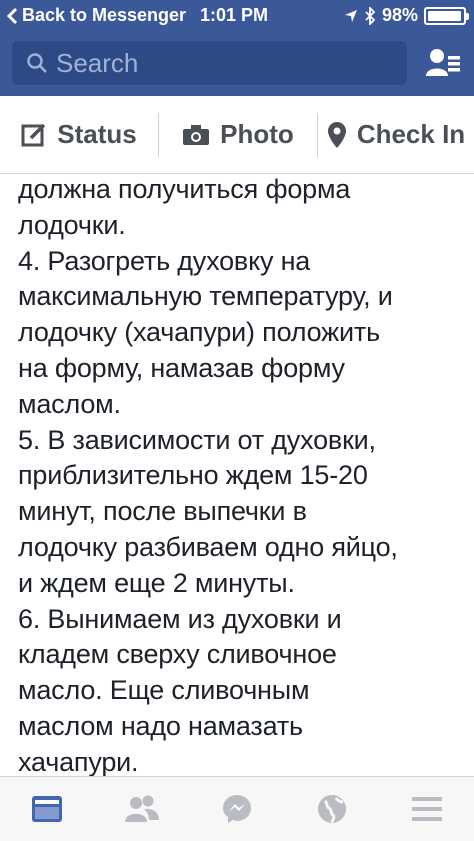 This screenshot has width=474, height=841. What do you see at coordinates (12, 15) in the screenshot?
I see `back-arrow-icon` at bounding box center [12, 15].